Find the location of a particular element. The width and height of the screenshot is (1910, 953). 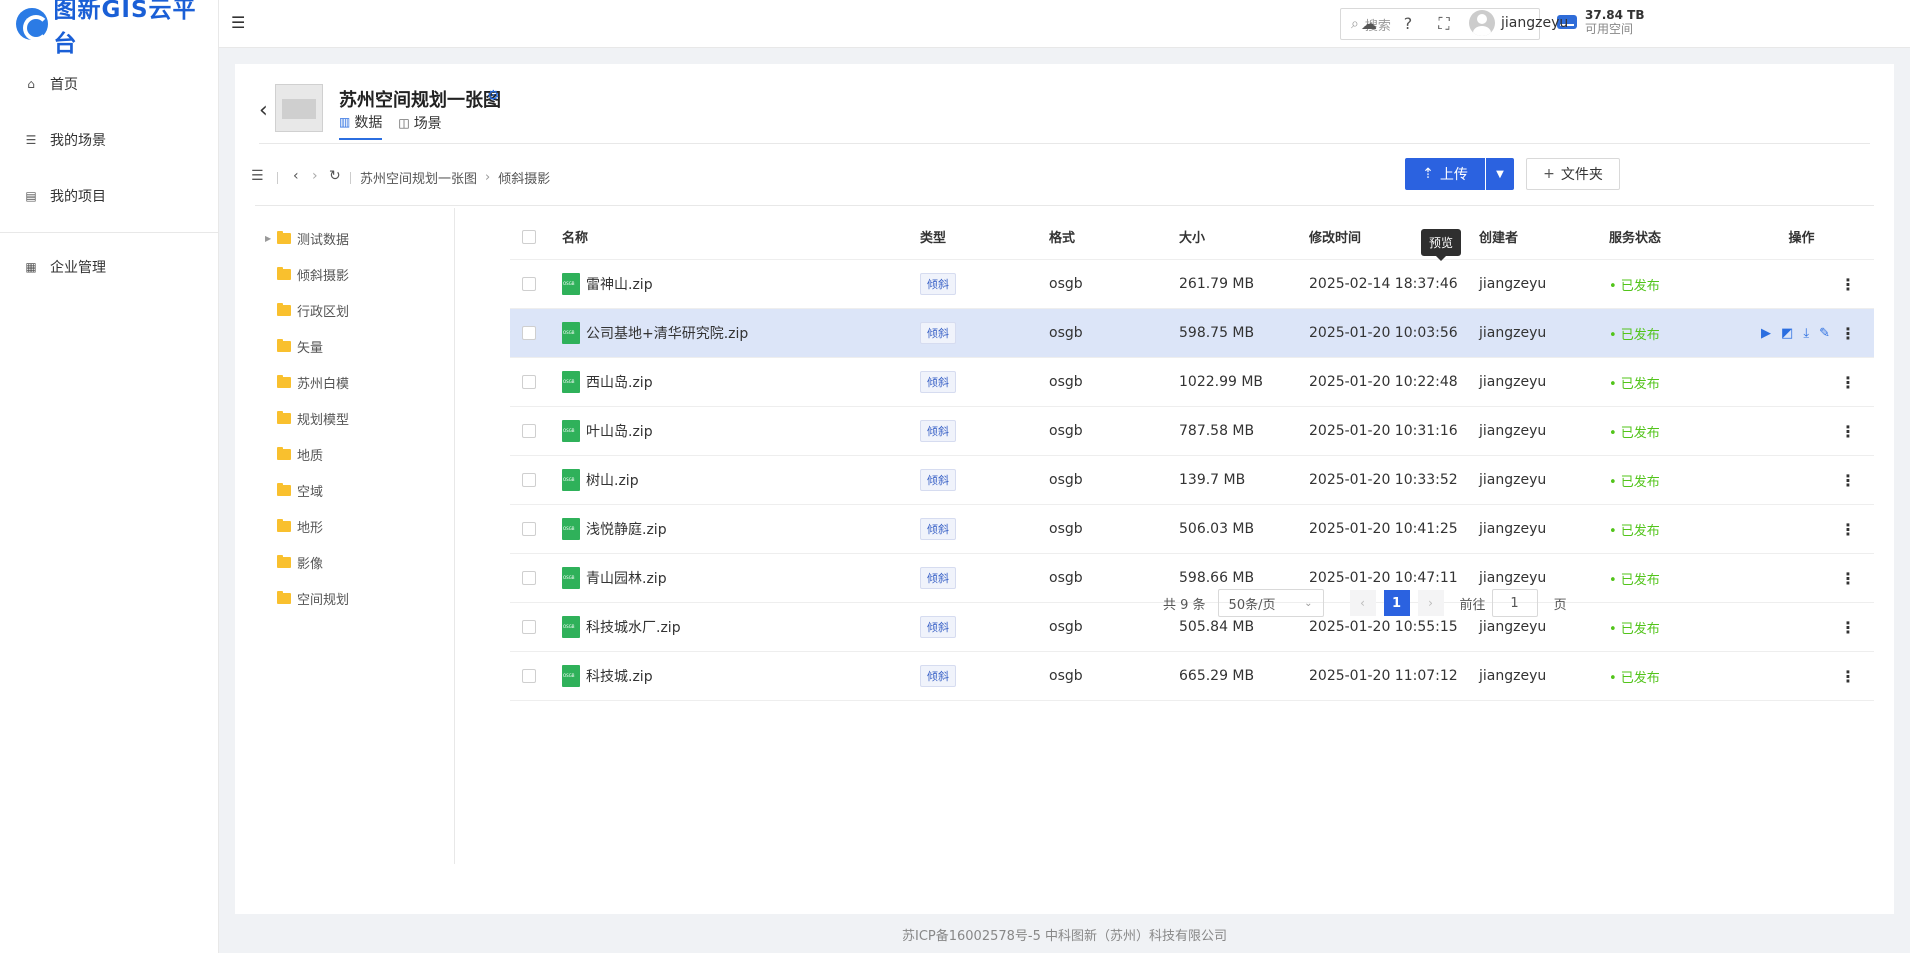

tree-item: 倾斜摄影 is located at coordinates (354, 274).